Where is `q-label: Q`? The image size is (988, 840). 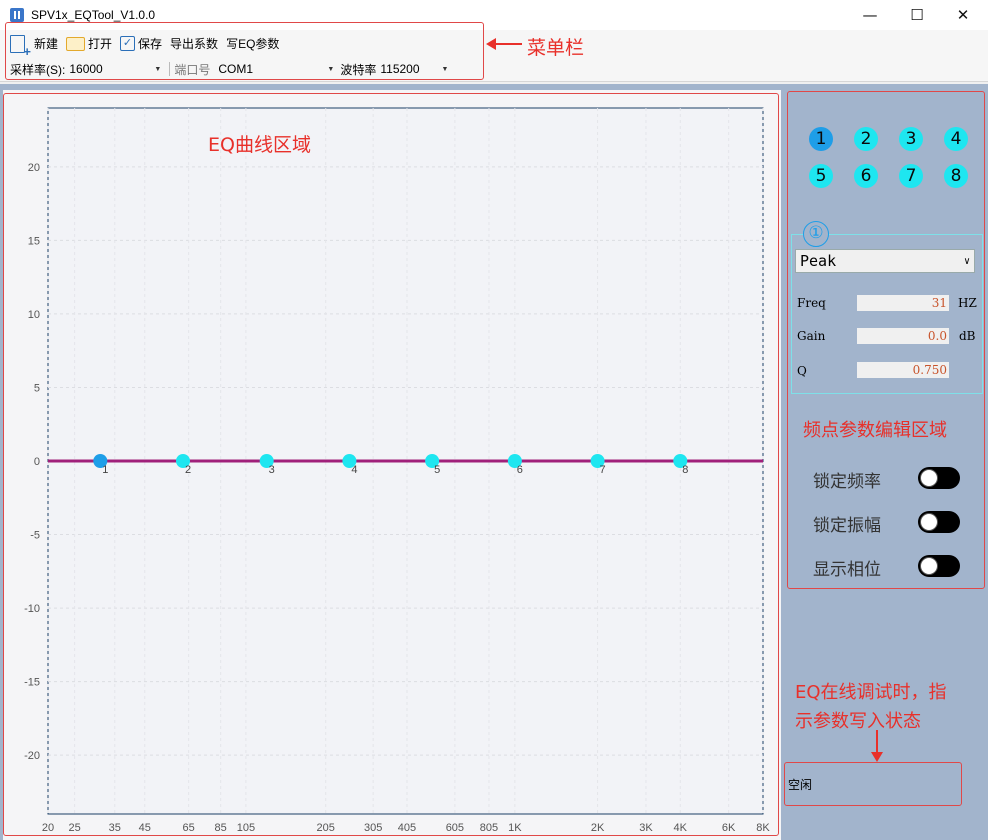 q-label: Q is located at coordinates (802, 371).